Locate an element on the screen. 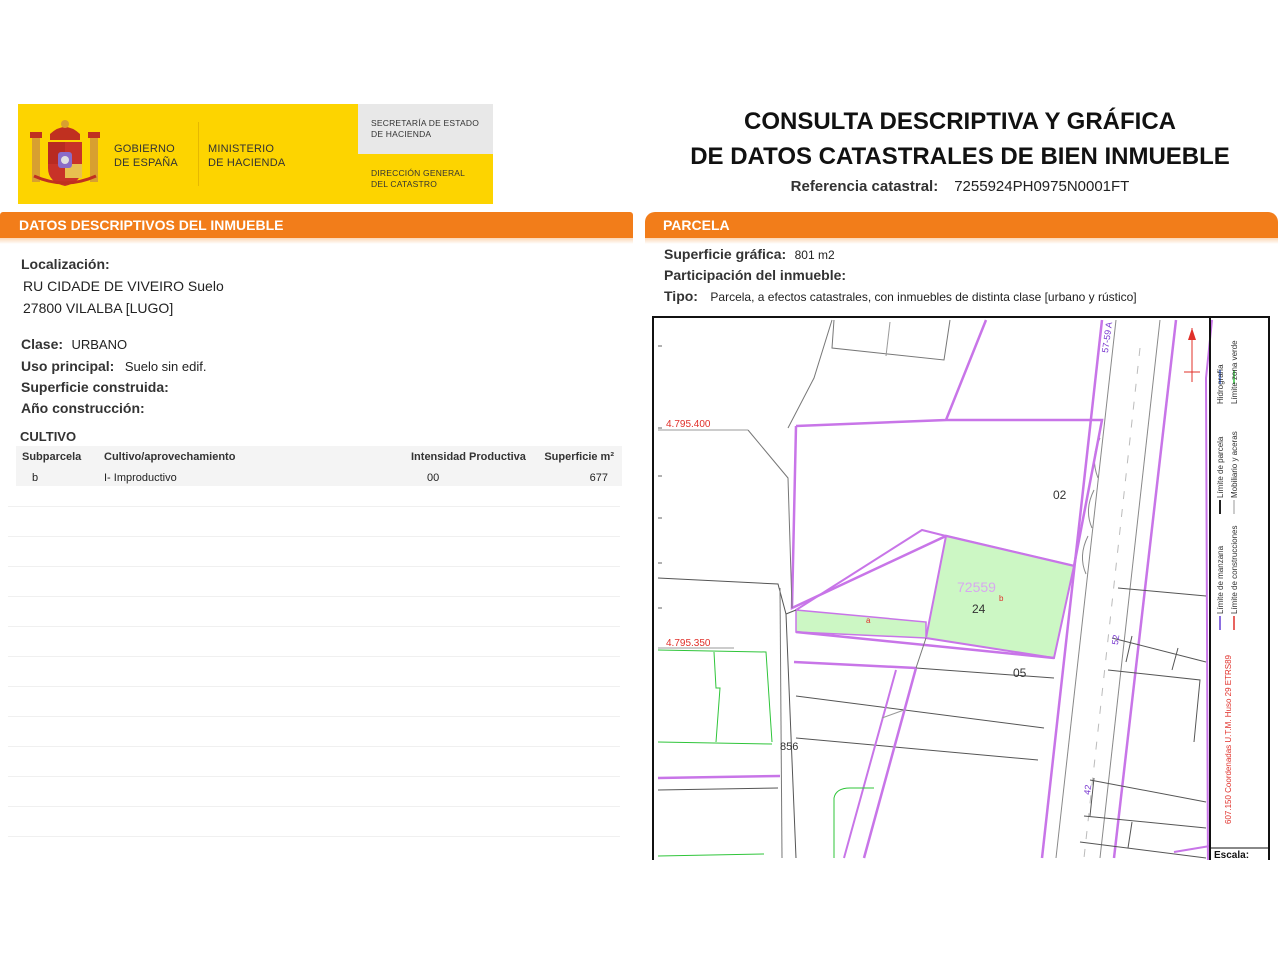 The width and height of the screenshot is (1280, 960). superficie-construida-label: Superficie construida: is located at coordinates (95, 387).